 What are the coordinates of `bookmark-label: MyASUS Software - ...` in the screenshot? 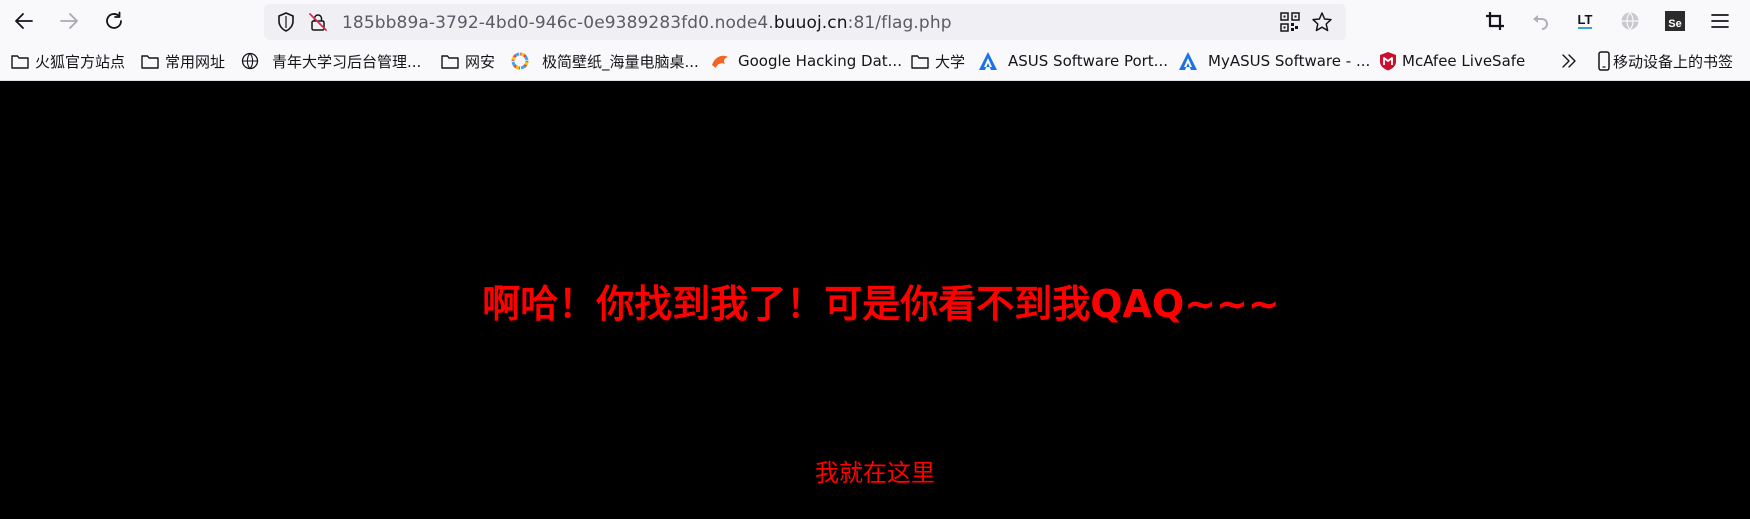 It's located at (1289, 61).